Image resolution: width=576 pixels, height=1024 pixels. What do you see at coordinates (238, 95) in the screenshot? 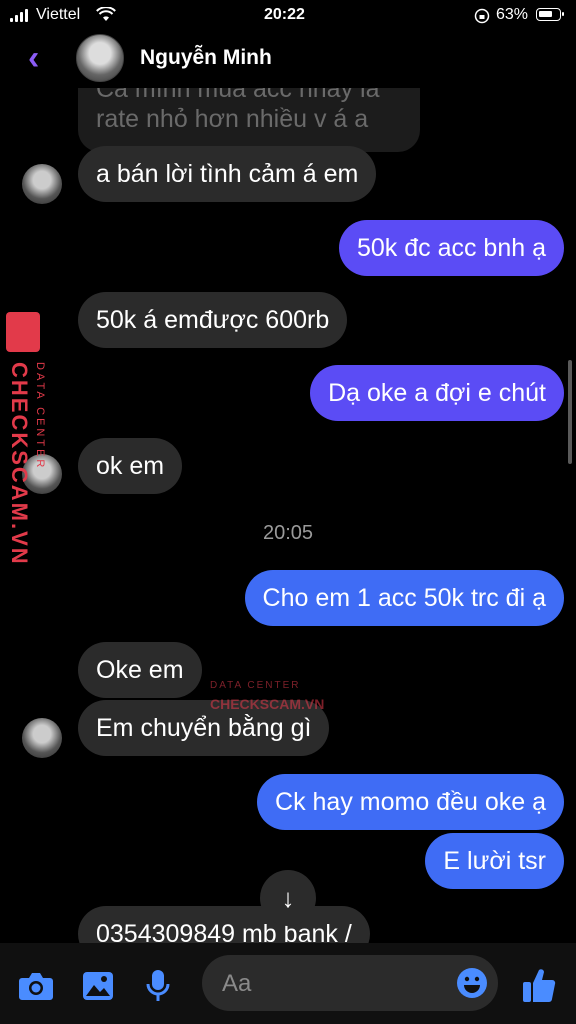
I see `message-text: Cá mình mua acc nhay là` at bounding box center [238, 95].